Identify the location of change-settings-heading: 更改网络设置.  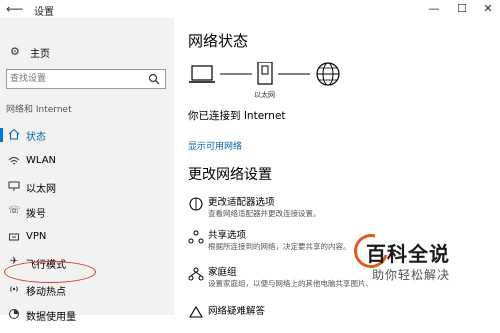
(230, 175).